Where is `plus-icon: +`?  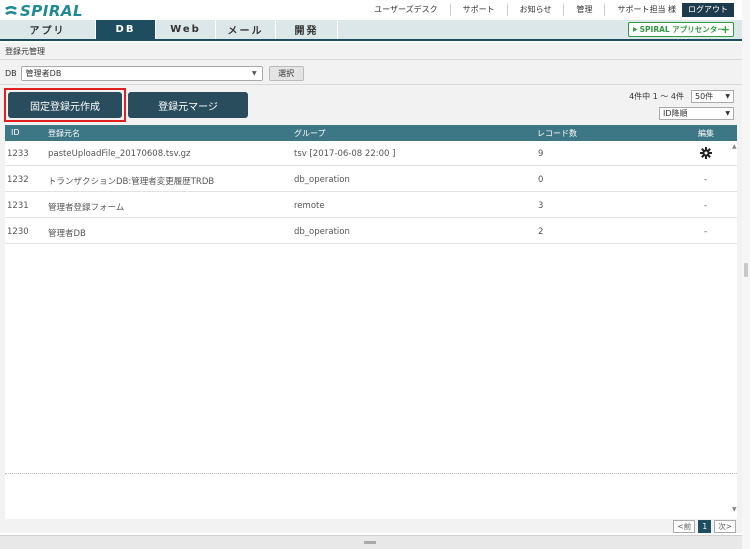
plus-icon: + is located at coordinates (725, 29).